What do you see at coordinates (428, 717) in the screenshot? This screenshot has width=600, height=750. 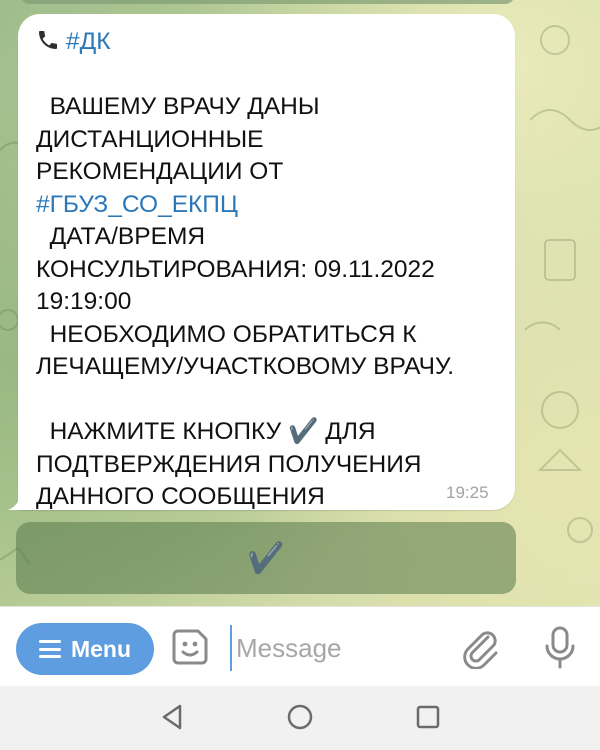 I see `recents-square-icon` at bounding box center [428, 717].